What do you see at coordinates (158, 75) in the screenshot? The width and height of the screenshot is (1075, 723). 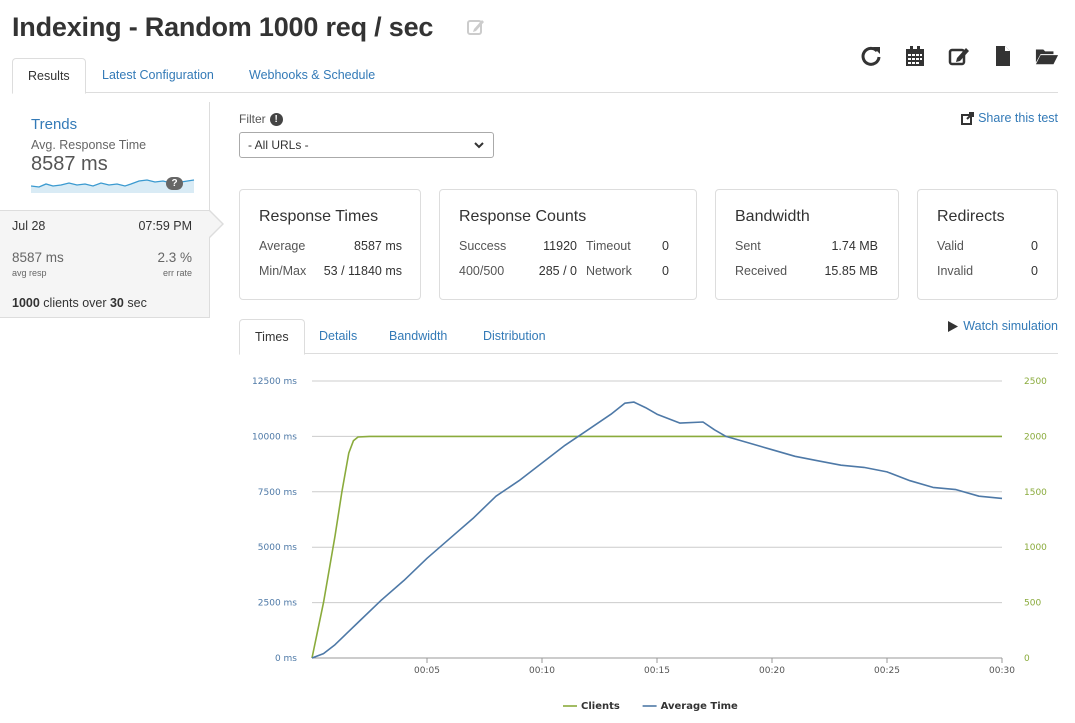 I see `tab-latest-configuration: Latest Configuration` at bounding box center [158, 75].